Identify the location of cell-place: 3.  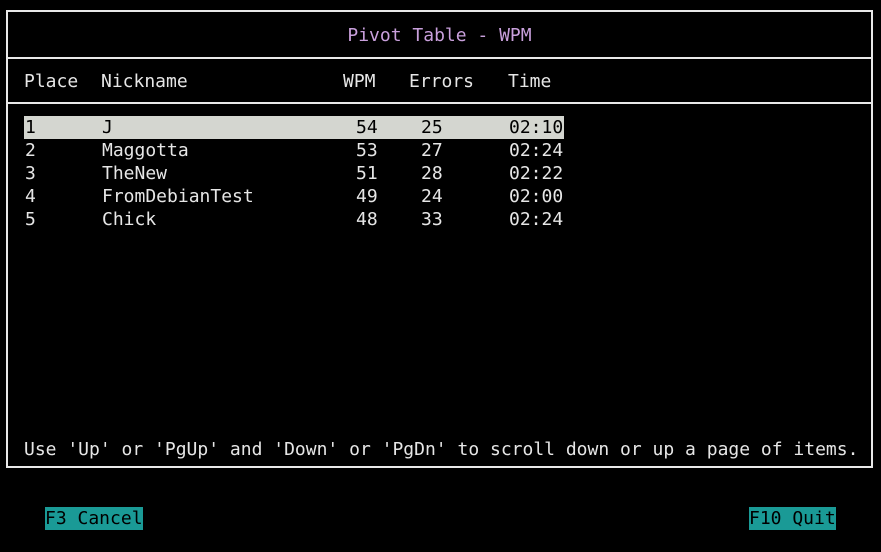
(30, 173).